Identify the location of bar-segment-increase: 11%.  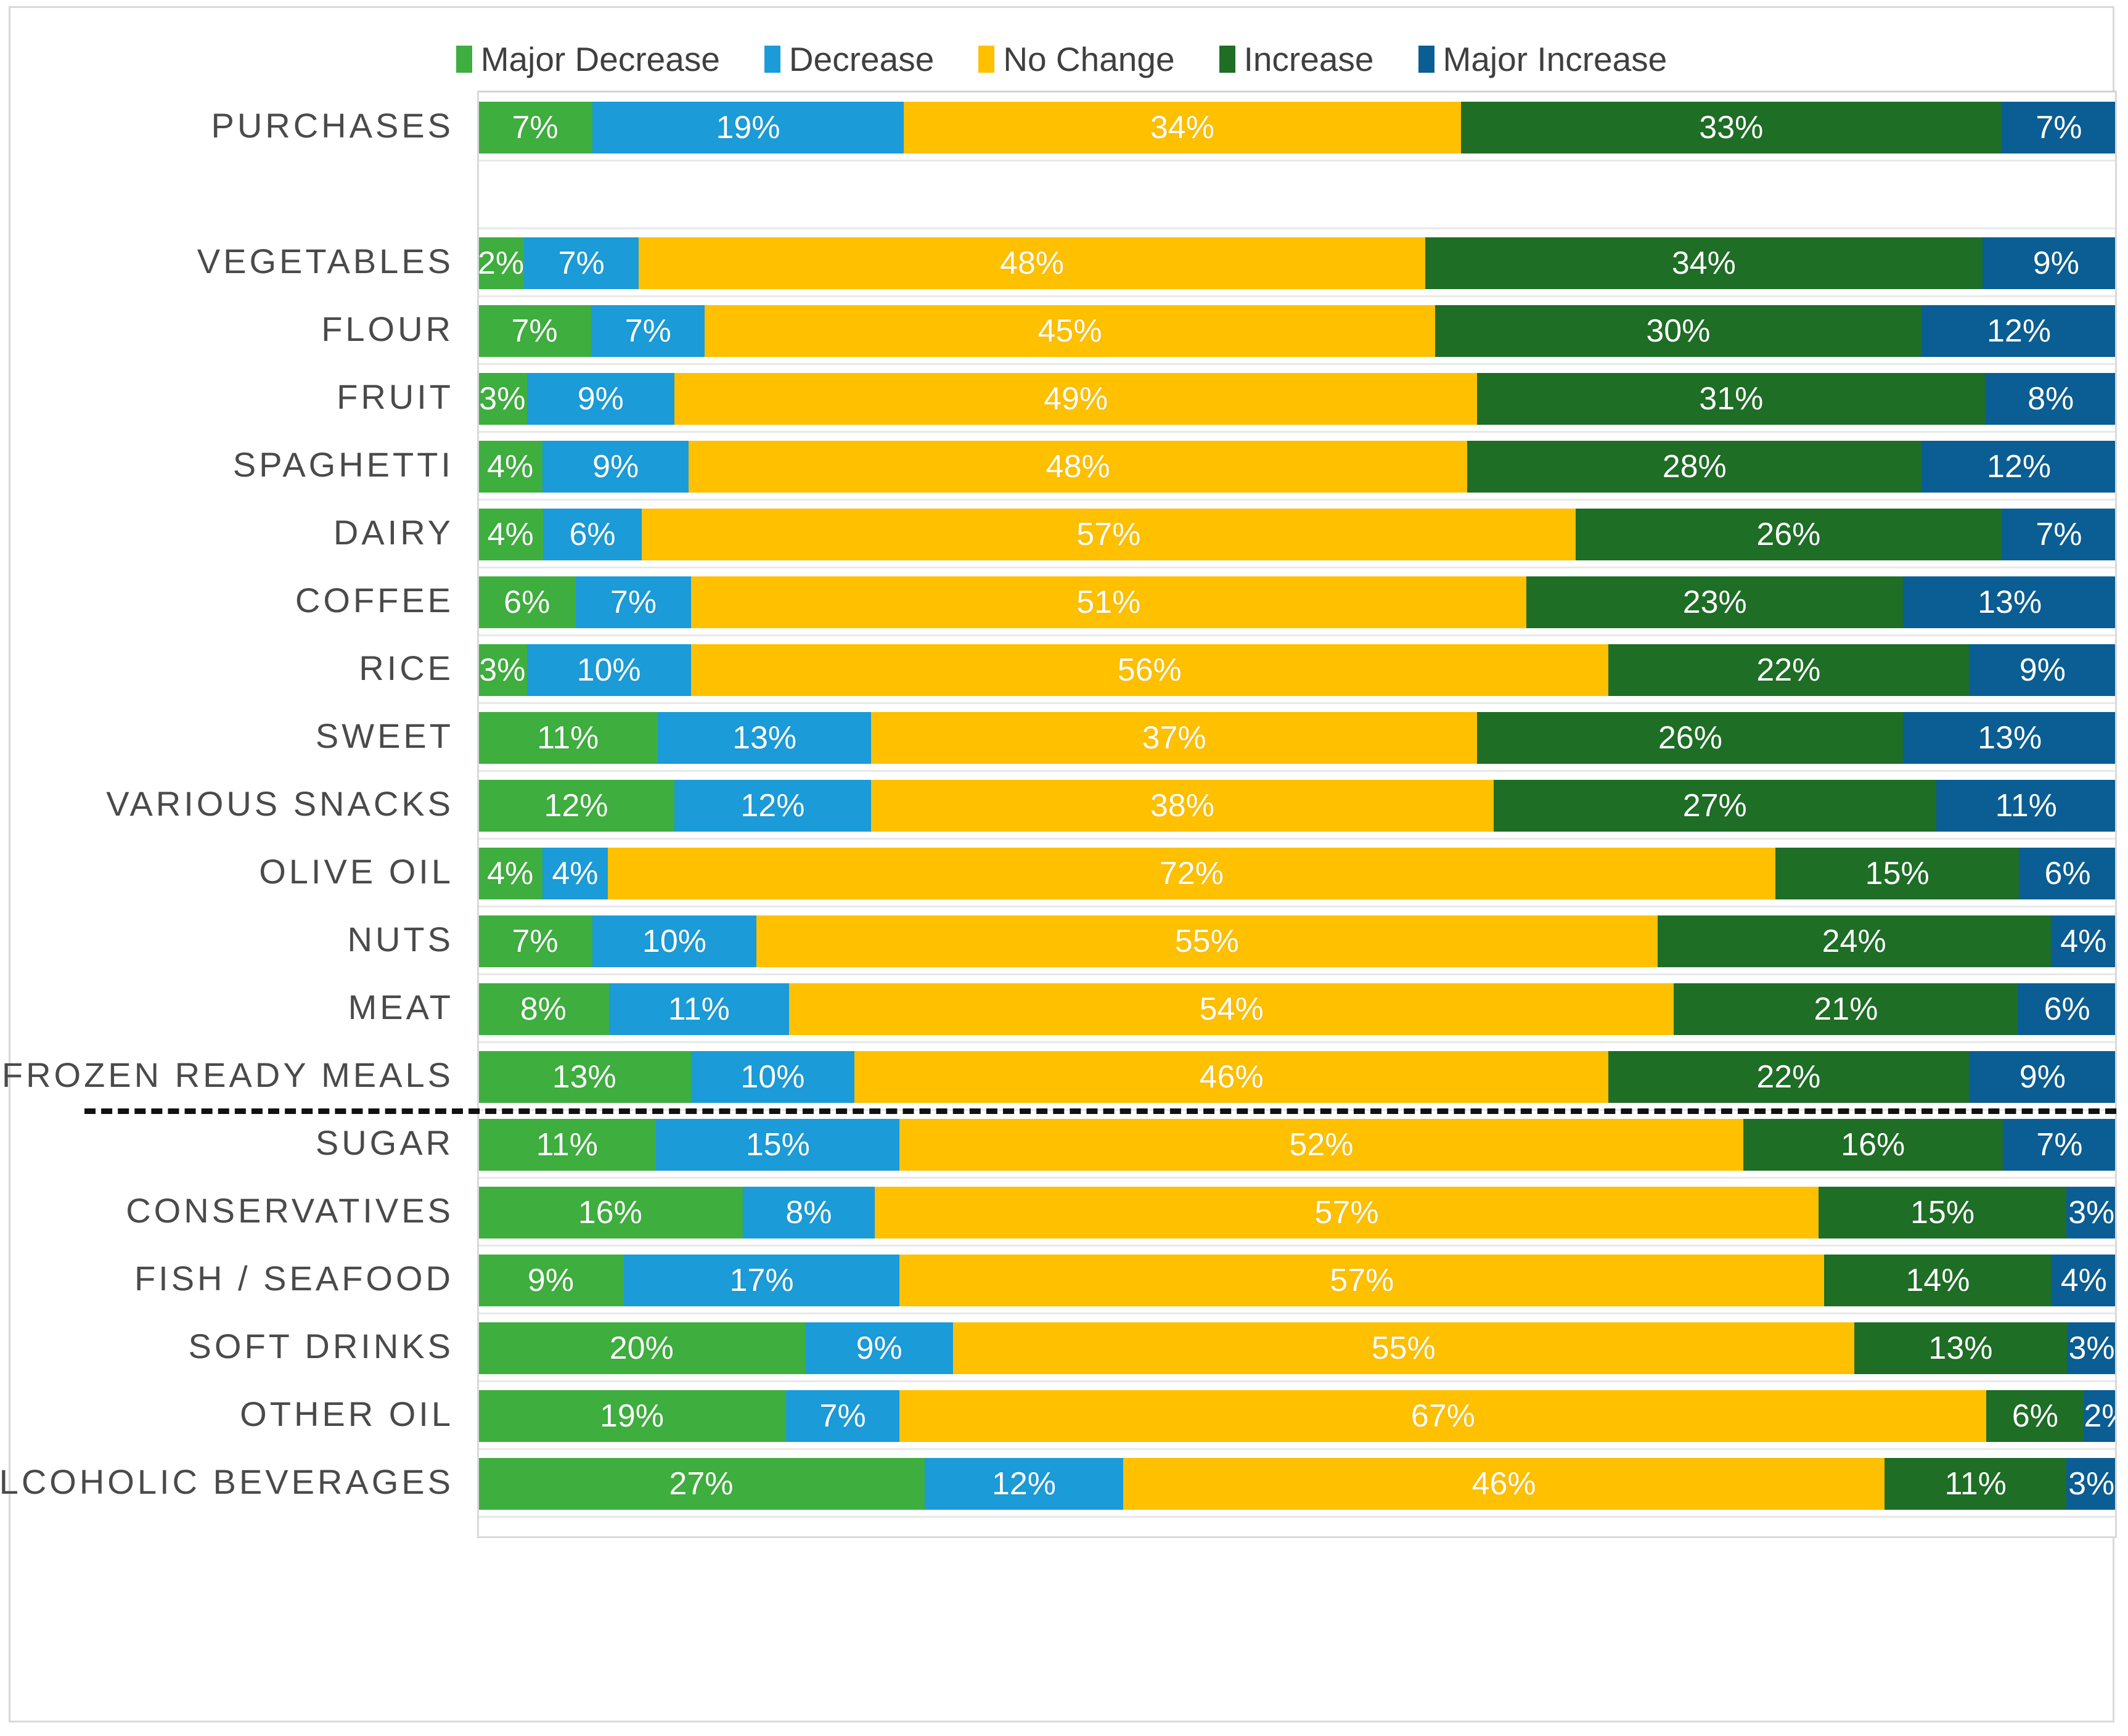
(1976, 1484).